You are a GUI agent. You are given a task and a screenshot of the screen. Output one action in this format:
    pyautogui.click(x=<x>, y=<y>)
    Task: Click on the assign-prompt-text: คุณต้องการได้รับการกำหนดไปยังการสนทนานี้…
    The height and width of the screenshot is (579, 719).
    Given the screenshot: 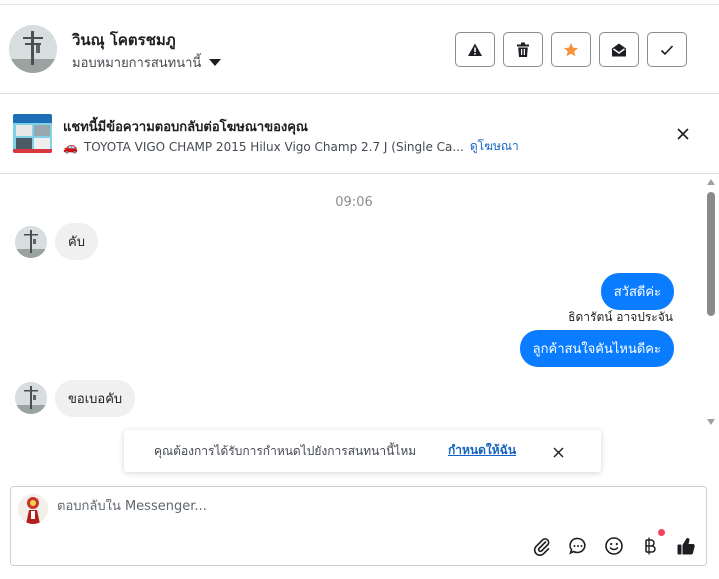 What is the action you would take?
    pyautogui.click(x=285, y=451)
    